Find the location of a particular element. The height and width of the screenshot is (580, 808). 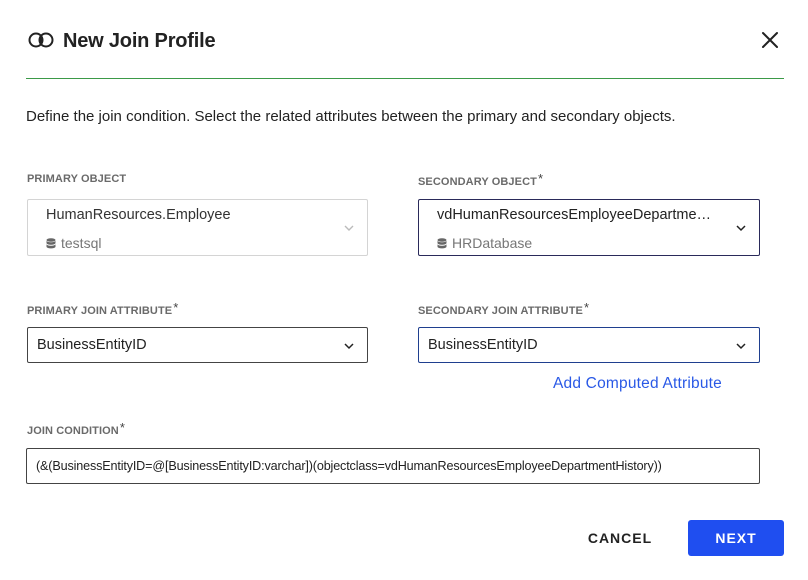

join-condition-label-text: JOIN CONDITION is located at coordinates (73, 431).